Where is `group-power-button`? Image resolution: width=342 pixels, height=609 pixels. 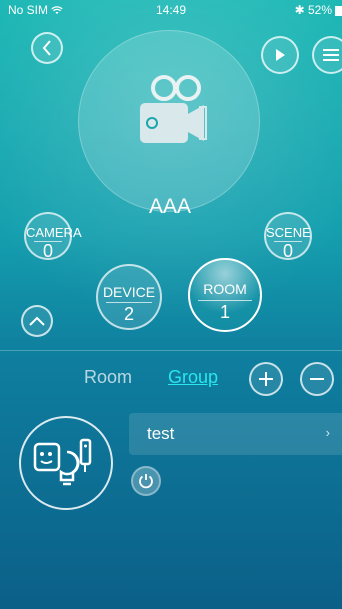 group-power-button is located at coordinates (146, 481).